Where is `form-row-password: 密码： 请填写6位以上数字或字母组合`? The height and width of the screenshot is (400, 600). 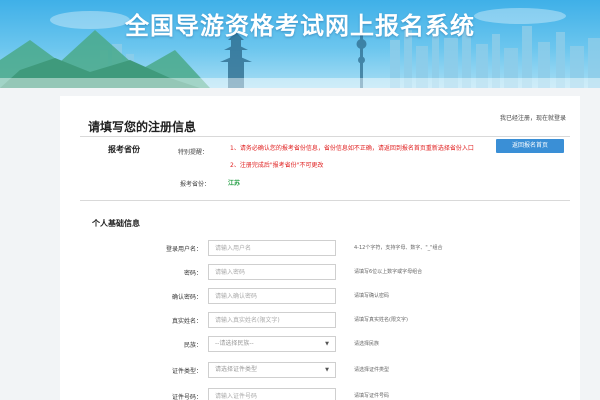
form-row-password: 密码： 请填写6位以上数字或字母组合 is located at coordinates (320, 272).